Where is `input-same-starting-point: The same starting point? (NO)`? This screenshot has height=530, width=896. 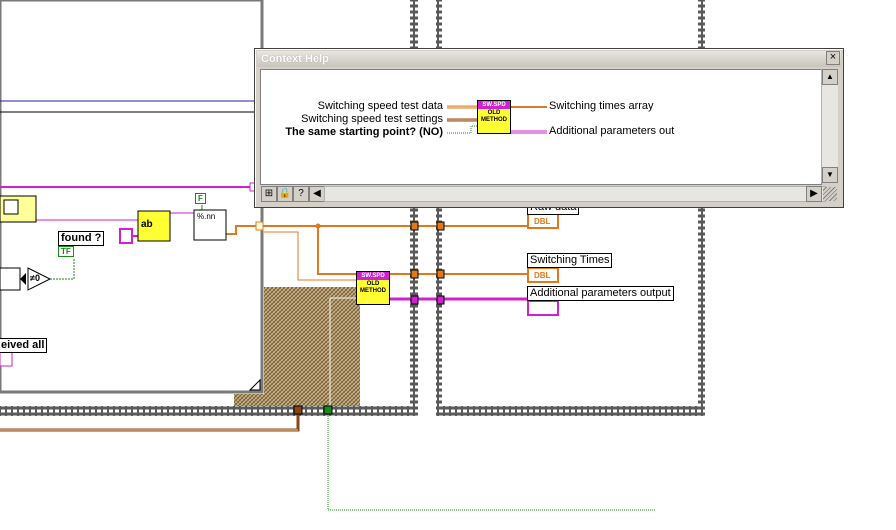
input-same-starting-point: The same starting point? (NO) is located at coordinates (364, 132).